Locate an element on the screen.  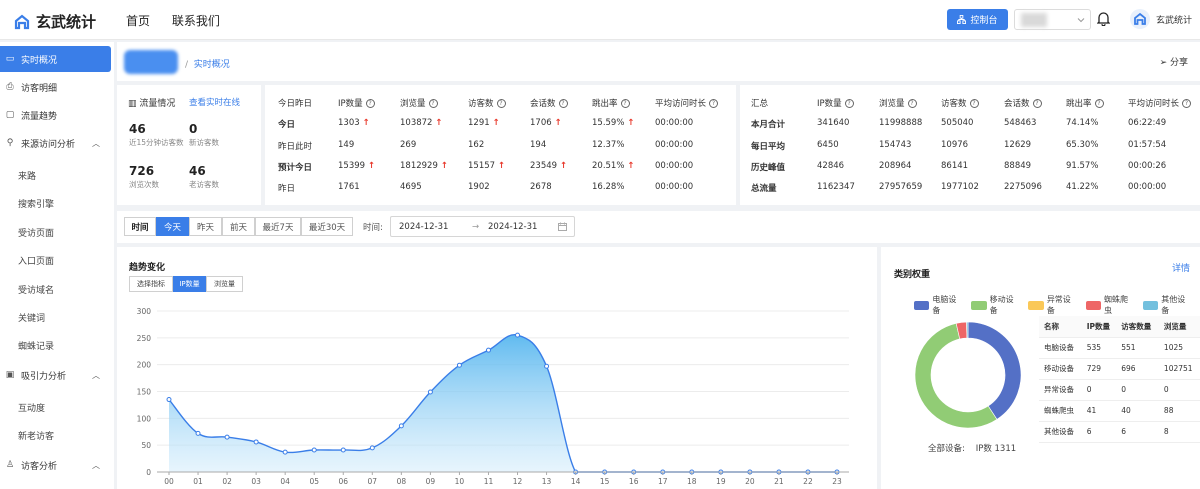
user-menu: 玄武统计 is located at coordinates (1161, 19).